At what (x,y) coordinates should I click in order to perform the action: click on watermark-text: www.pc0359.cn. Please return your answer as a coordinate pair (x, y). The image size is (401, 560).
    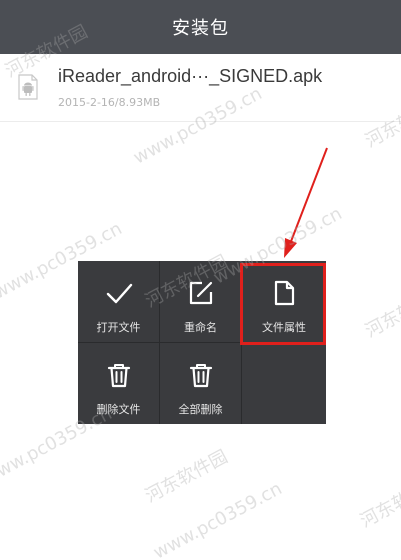
    Looking at the image, I should click on (218, 519).